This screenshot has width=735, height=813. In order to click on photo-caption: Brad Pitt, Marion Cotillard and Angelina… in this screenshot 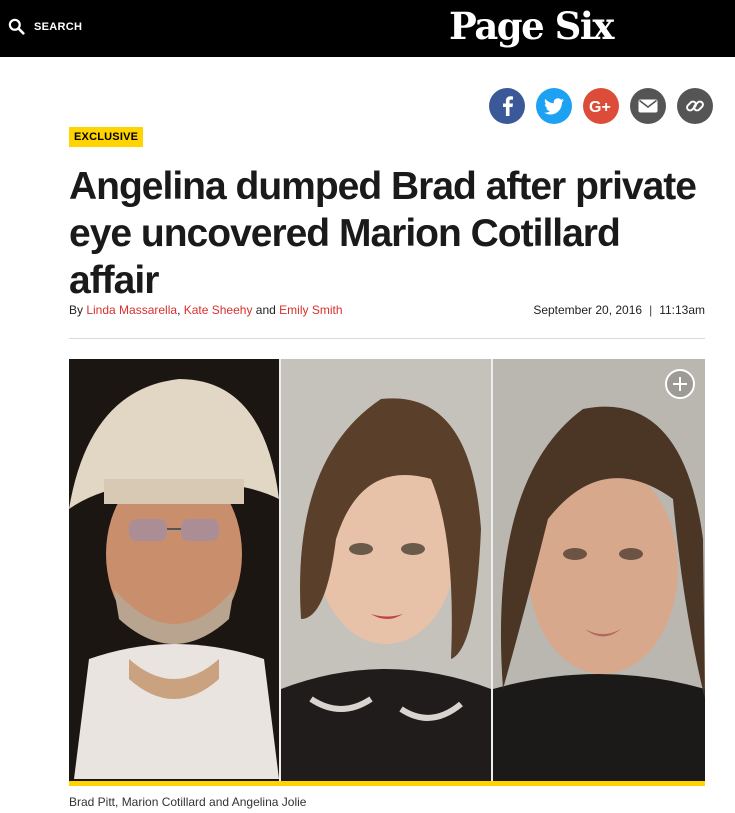, I will do `click(188, 802)`.